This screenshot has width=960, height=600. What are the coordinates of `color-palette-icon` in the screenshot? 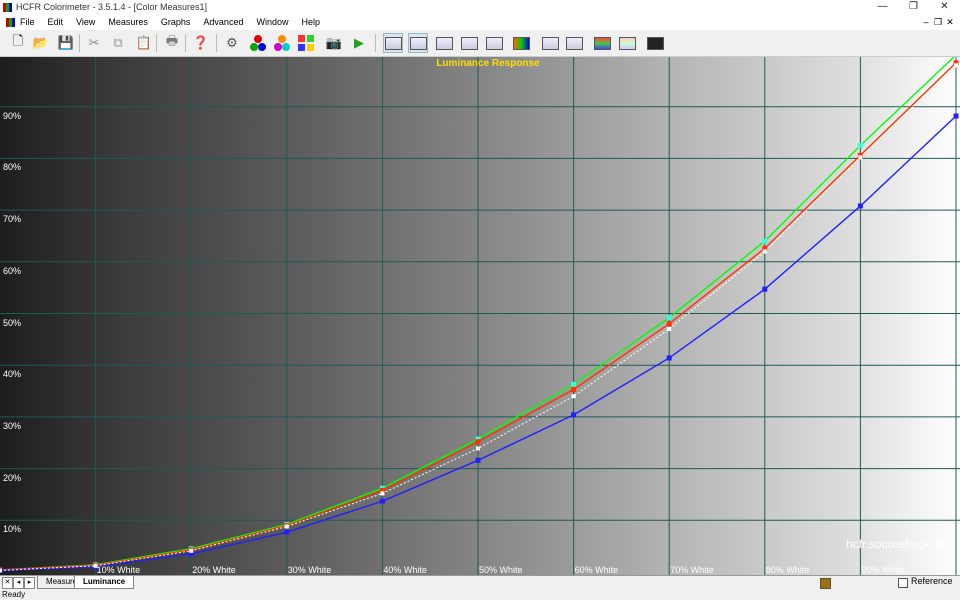 It's located at (306, 43).